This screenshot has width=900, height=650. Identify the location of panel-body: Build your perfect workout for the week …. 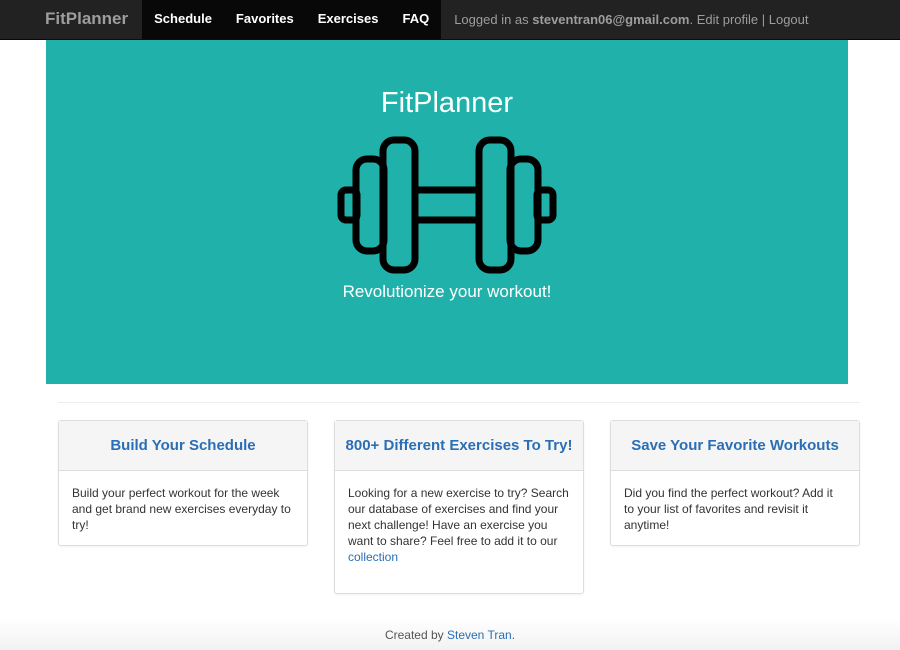
(181, 509).